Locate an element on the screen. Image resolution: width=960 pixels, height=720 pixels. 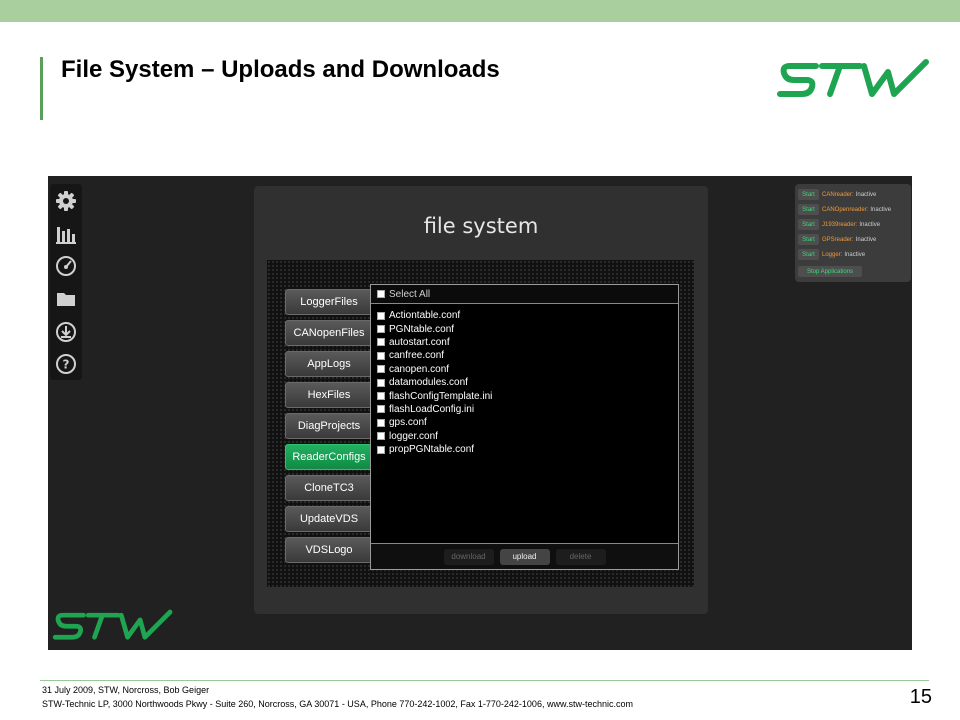
reader-name: GPSreader: is located at coordinates (838, 239).